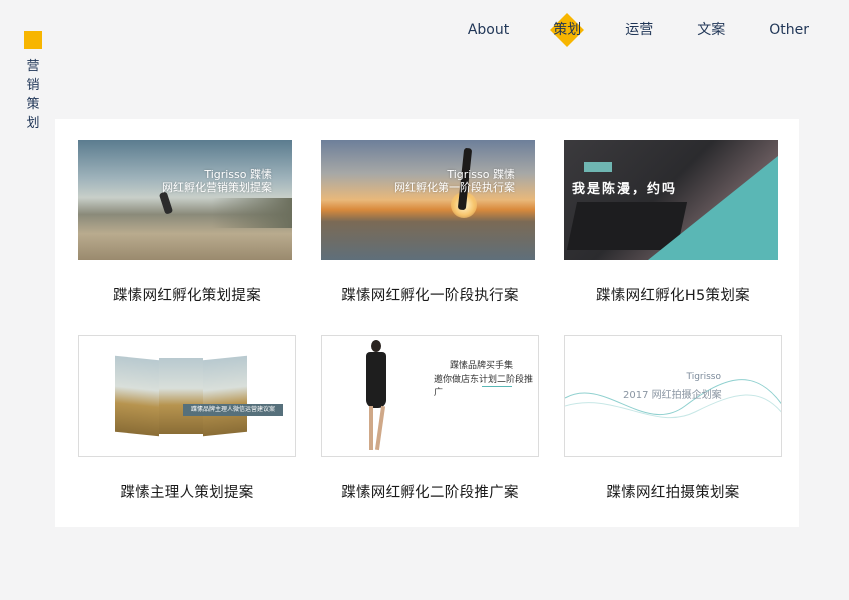 This screenshot has width=849, height=600. Describe the element at coordinates (703, 377) in the screenshot. I see `thumbnail-overlay-text: Tigrisso` at that location.